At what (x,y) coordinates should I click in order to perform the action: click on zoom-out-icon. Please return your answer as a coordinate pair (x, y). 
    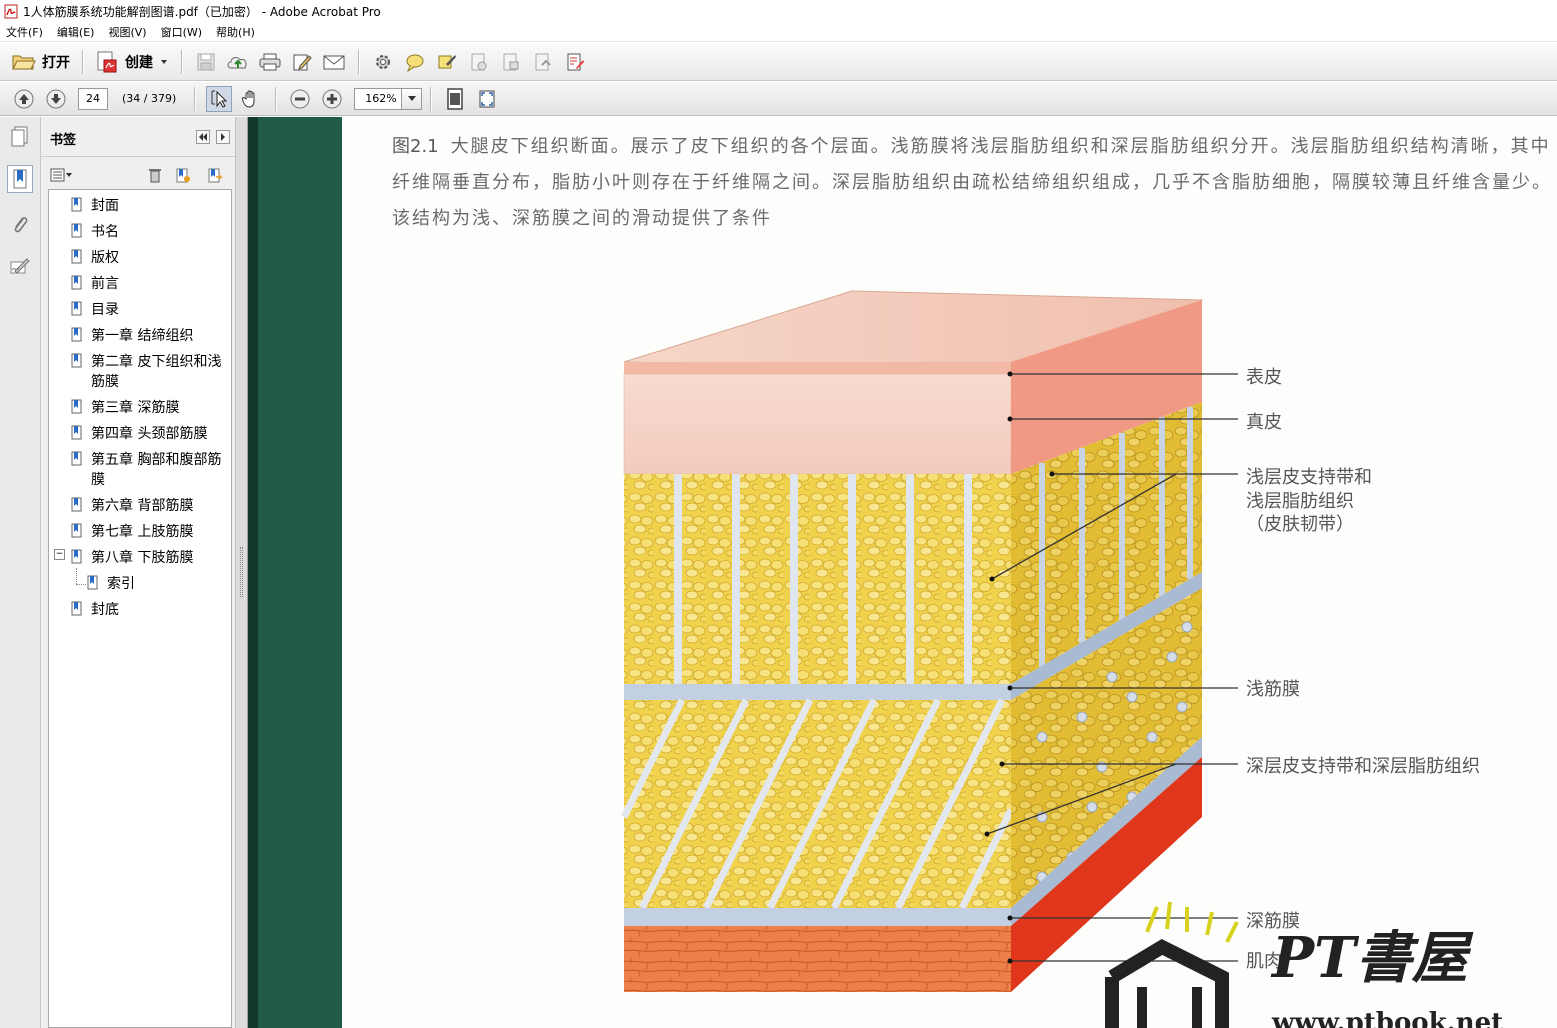
    Looking at the image, I should click on (300, 98).